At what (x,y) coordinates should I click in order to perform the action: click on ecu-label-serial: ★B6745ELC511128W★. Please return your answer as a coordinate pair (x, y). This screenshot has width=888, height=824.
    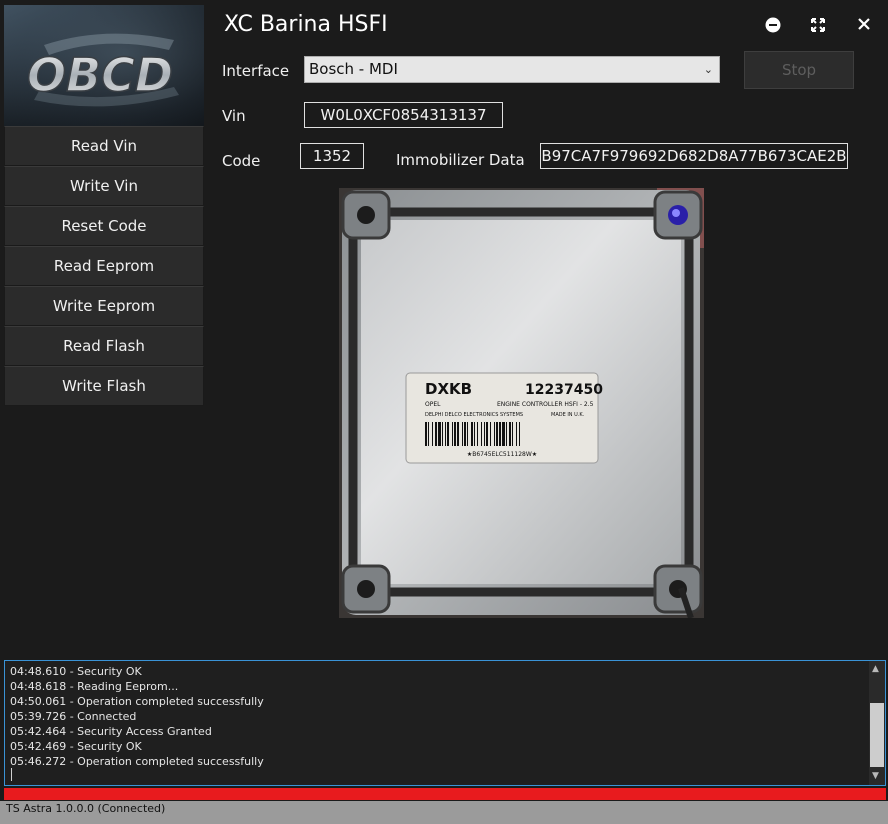
    Looking at the image, I should click on (502, 454).